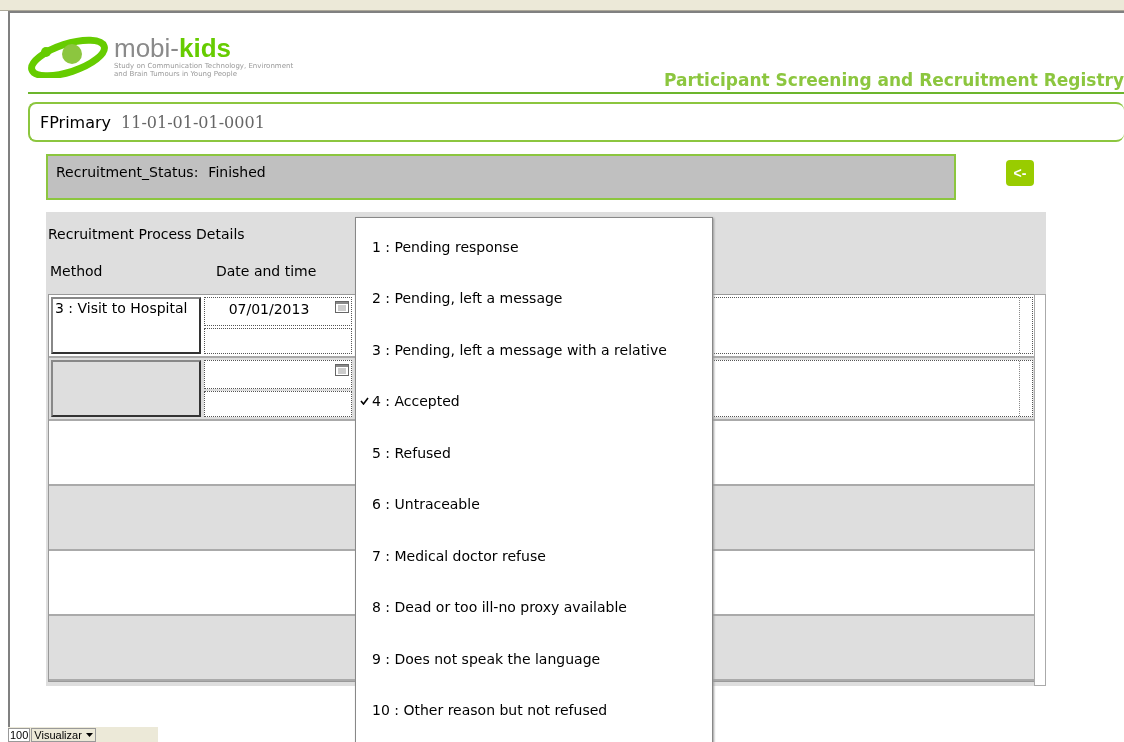 Image resolution: width=1124 pixels, height=742 pixels. What do you see at coordinates (501, 177) in the screenshot?
I see `status-panel: Recruitment_Status: Finished` at bounding box center [501, 177].